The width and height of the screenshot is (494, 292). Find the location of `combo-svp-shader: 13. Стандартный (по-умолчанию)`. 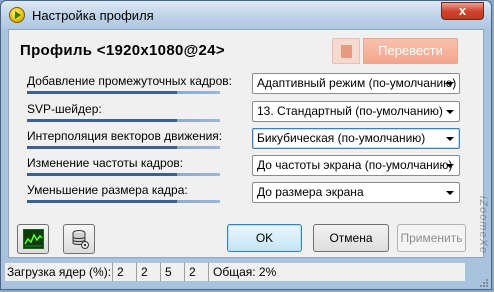

combo-svp-shader: 13. Стандартный (по-умолчанию) is located at coordinates (356, 111).